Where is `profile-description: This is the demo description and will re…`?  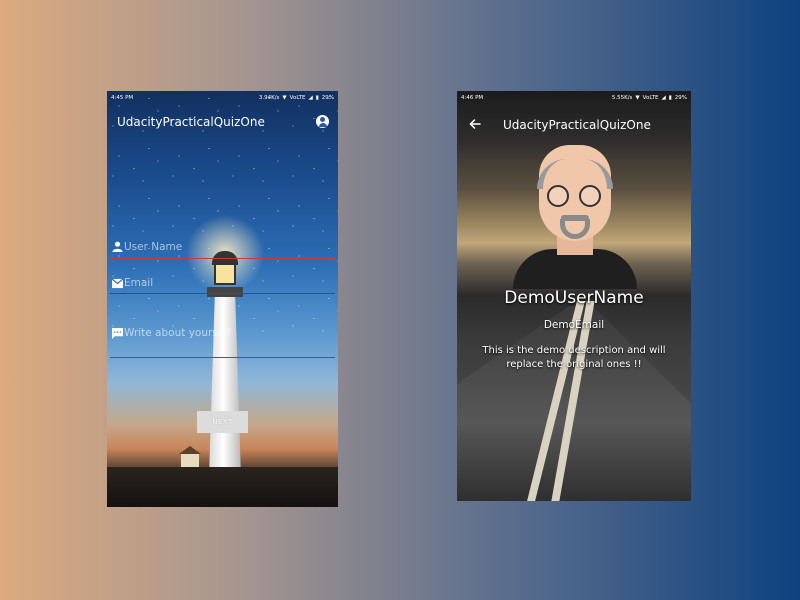 profile-description: This is the demo description and will re… is located at coordinates (574, 357).